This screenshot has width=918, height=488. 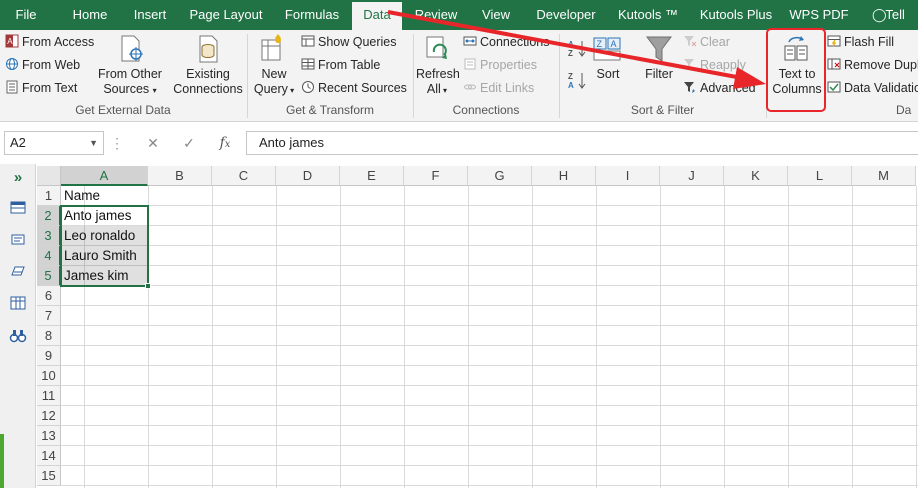 What do you see at coordinates (49, 176) in the screenshot?
I see `select-all-corner` at bounding box center [49, 176].